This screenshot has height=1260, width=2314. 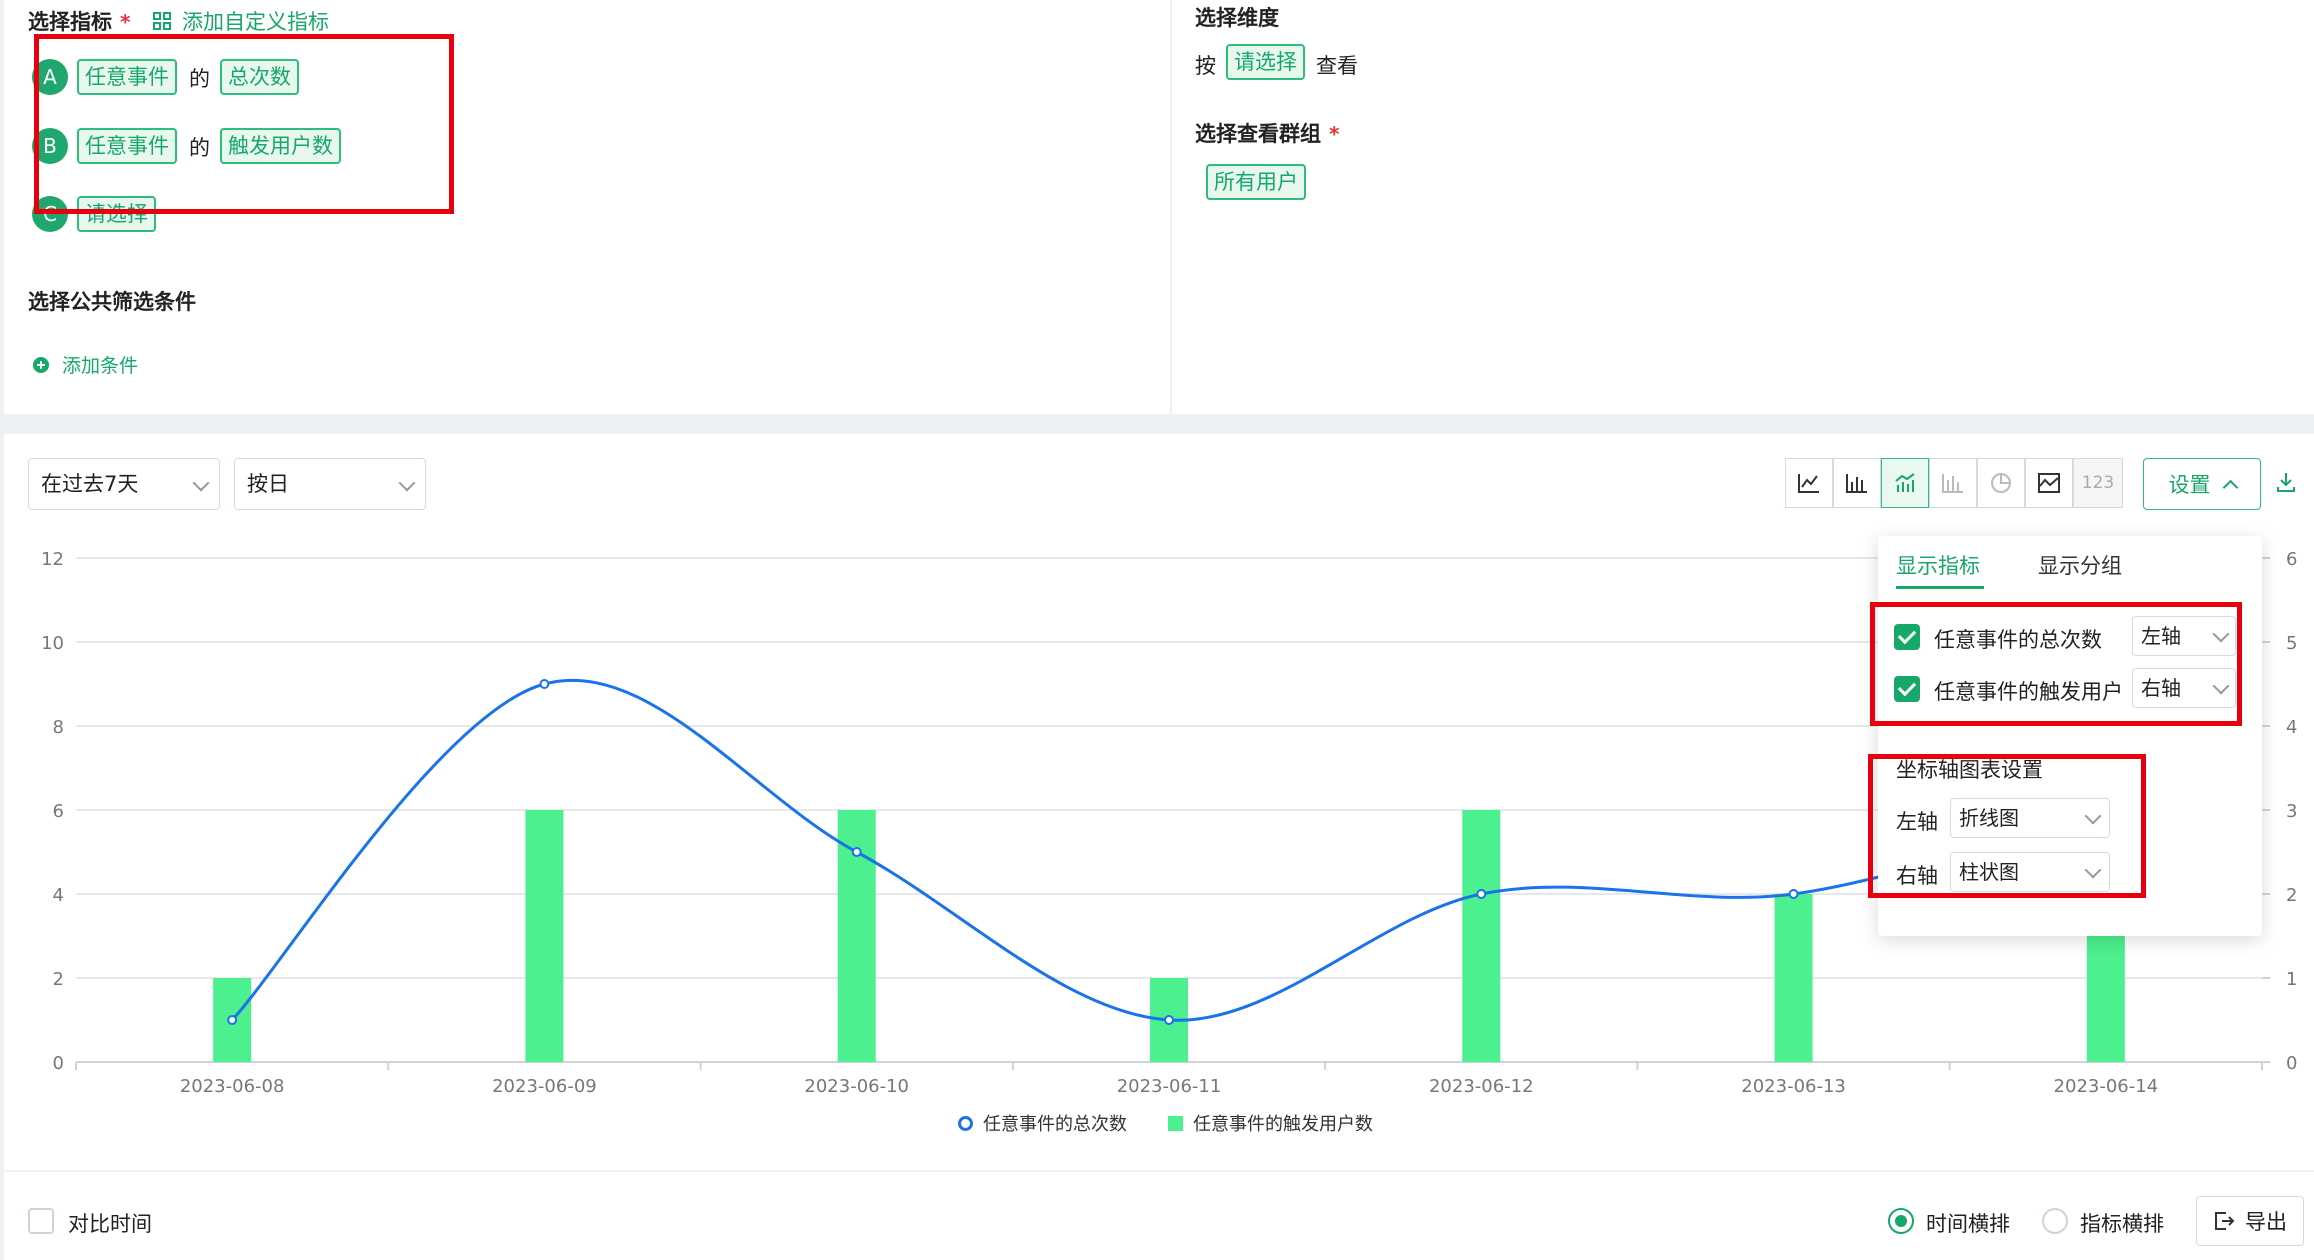 What do you see at coordinates (2189, 485) in the screenshot?
I see `settings-label: 设置` at bounding box center [2189, 485].